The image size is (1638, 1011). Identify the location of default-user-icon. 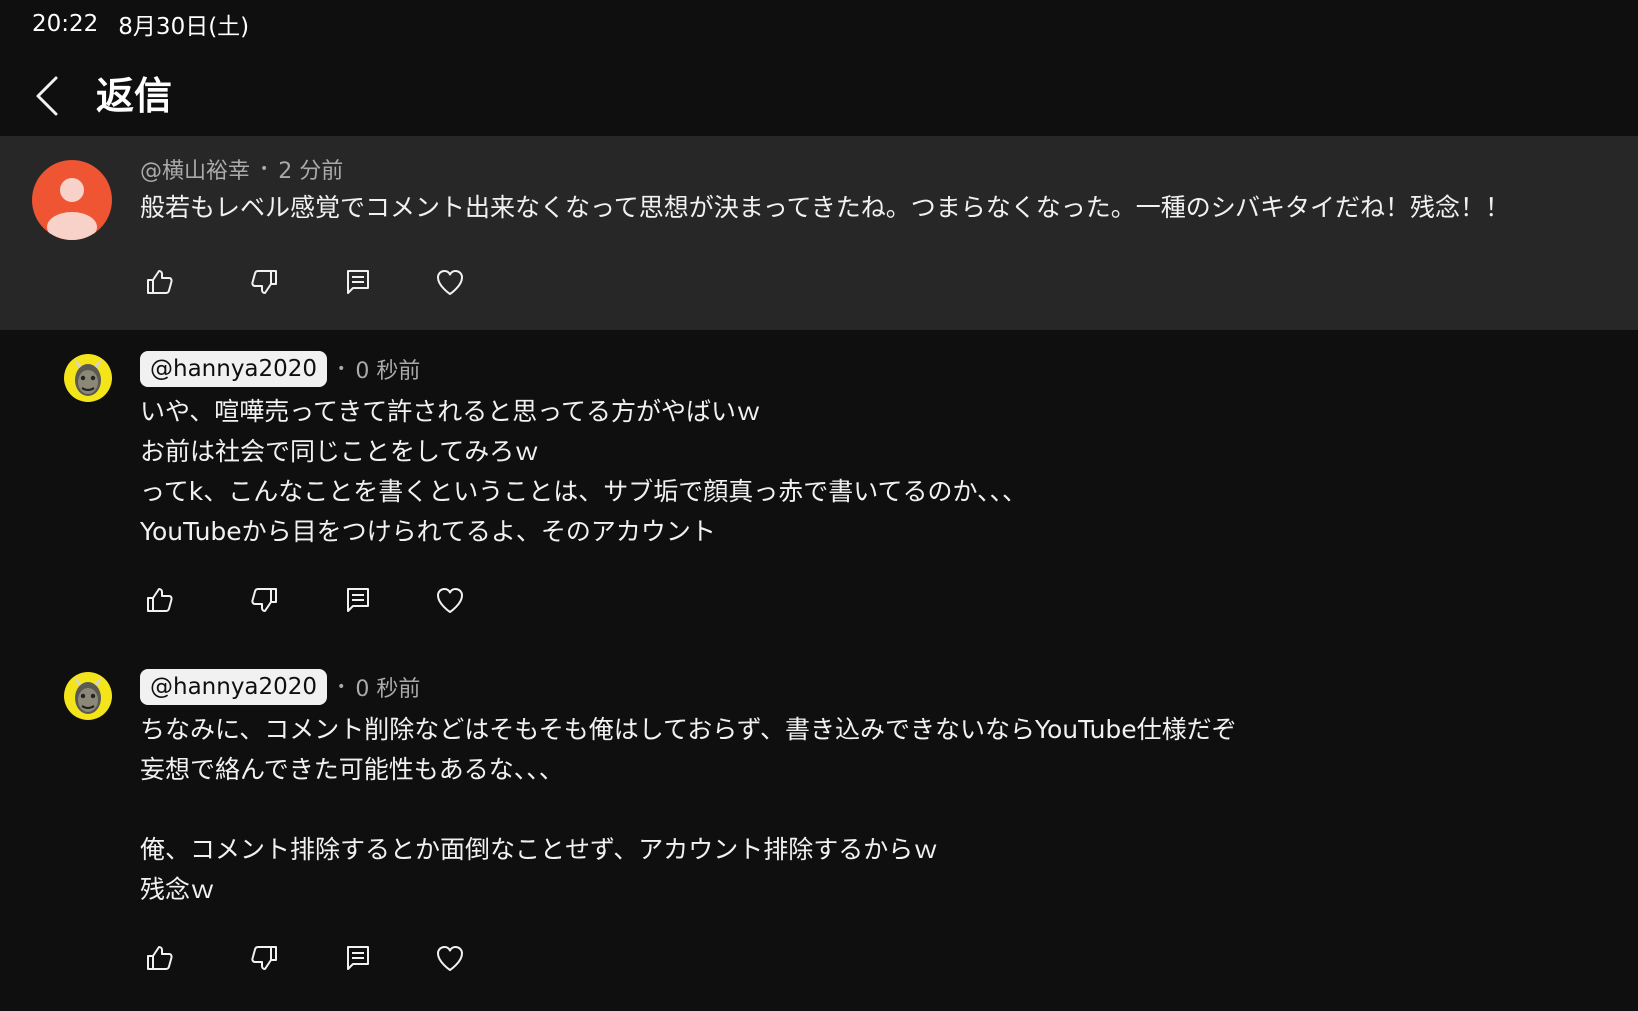
(72, 209).